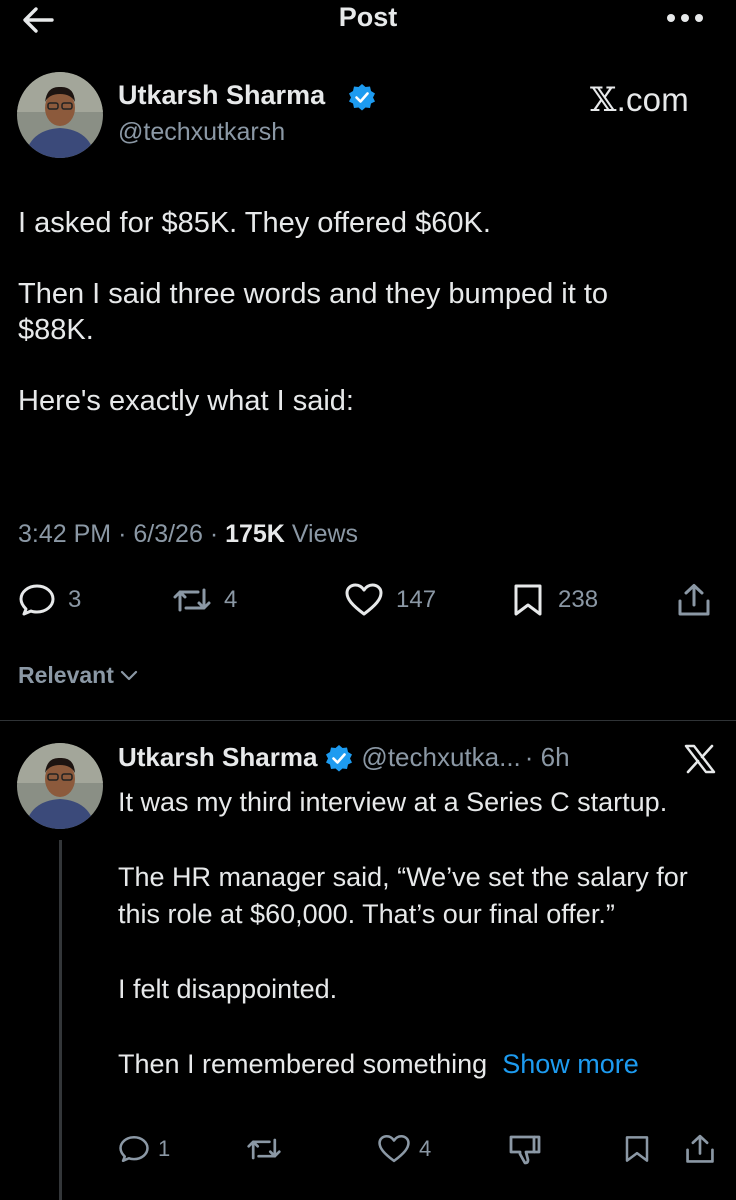  I want to click on x-logo-icon: 𝕏, so click(603, 100).